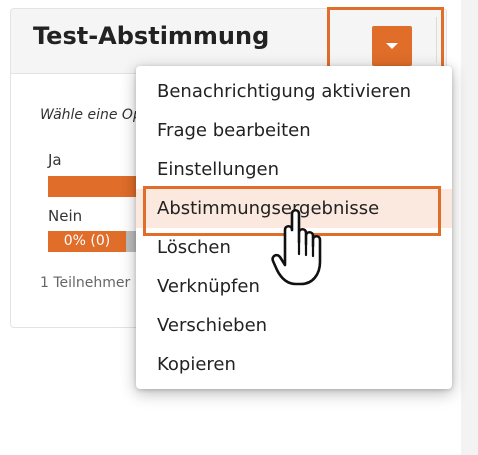 This screenshot has width=478, height=455. I want to click on option-label-ja: Ja, so click(55, 160).